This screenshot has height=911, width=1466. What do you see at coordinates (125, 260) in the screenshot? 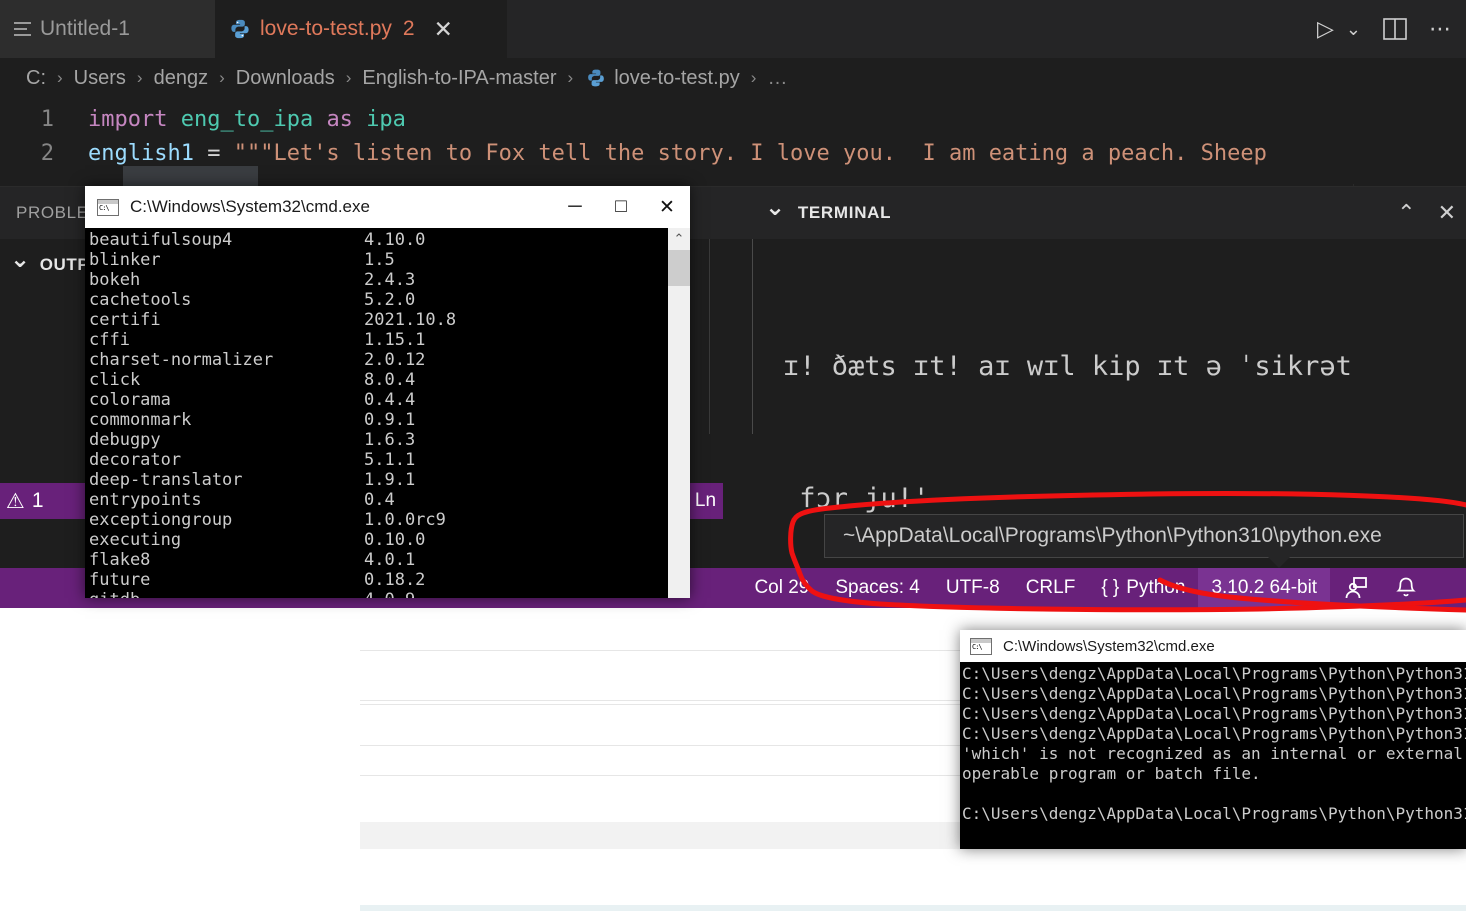
I see `package-name: blinker` at bounding box center [125, 260].